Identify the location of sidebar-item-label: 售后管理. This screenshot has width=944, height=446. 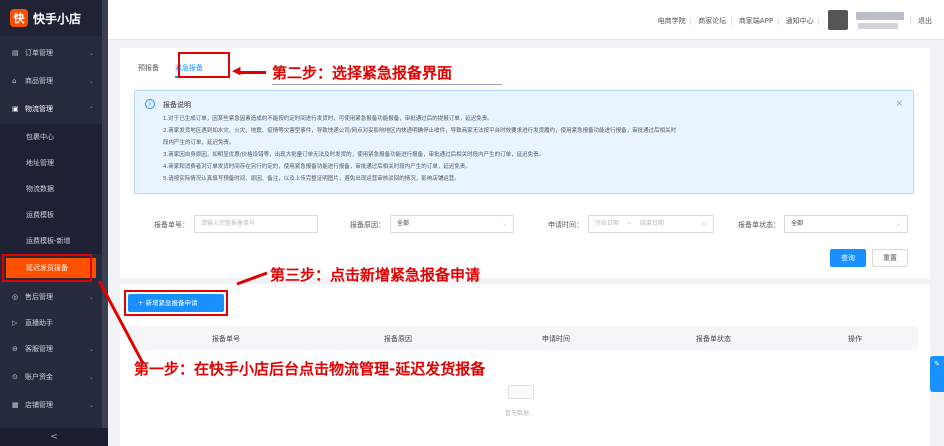
(39, 297).